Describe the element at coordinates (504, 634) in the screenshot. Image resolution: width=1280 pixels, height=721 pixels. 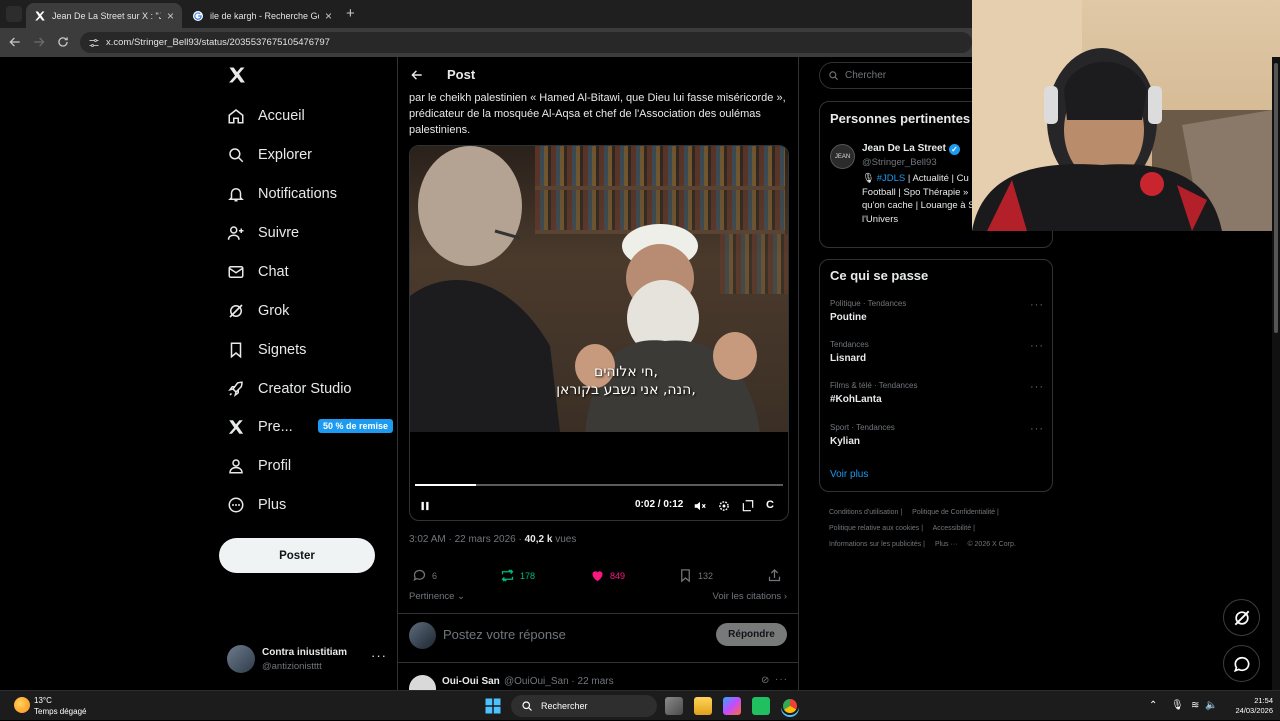
I see `reply-input: Postez votre réponse` at that location.